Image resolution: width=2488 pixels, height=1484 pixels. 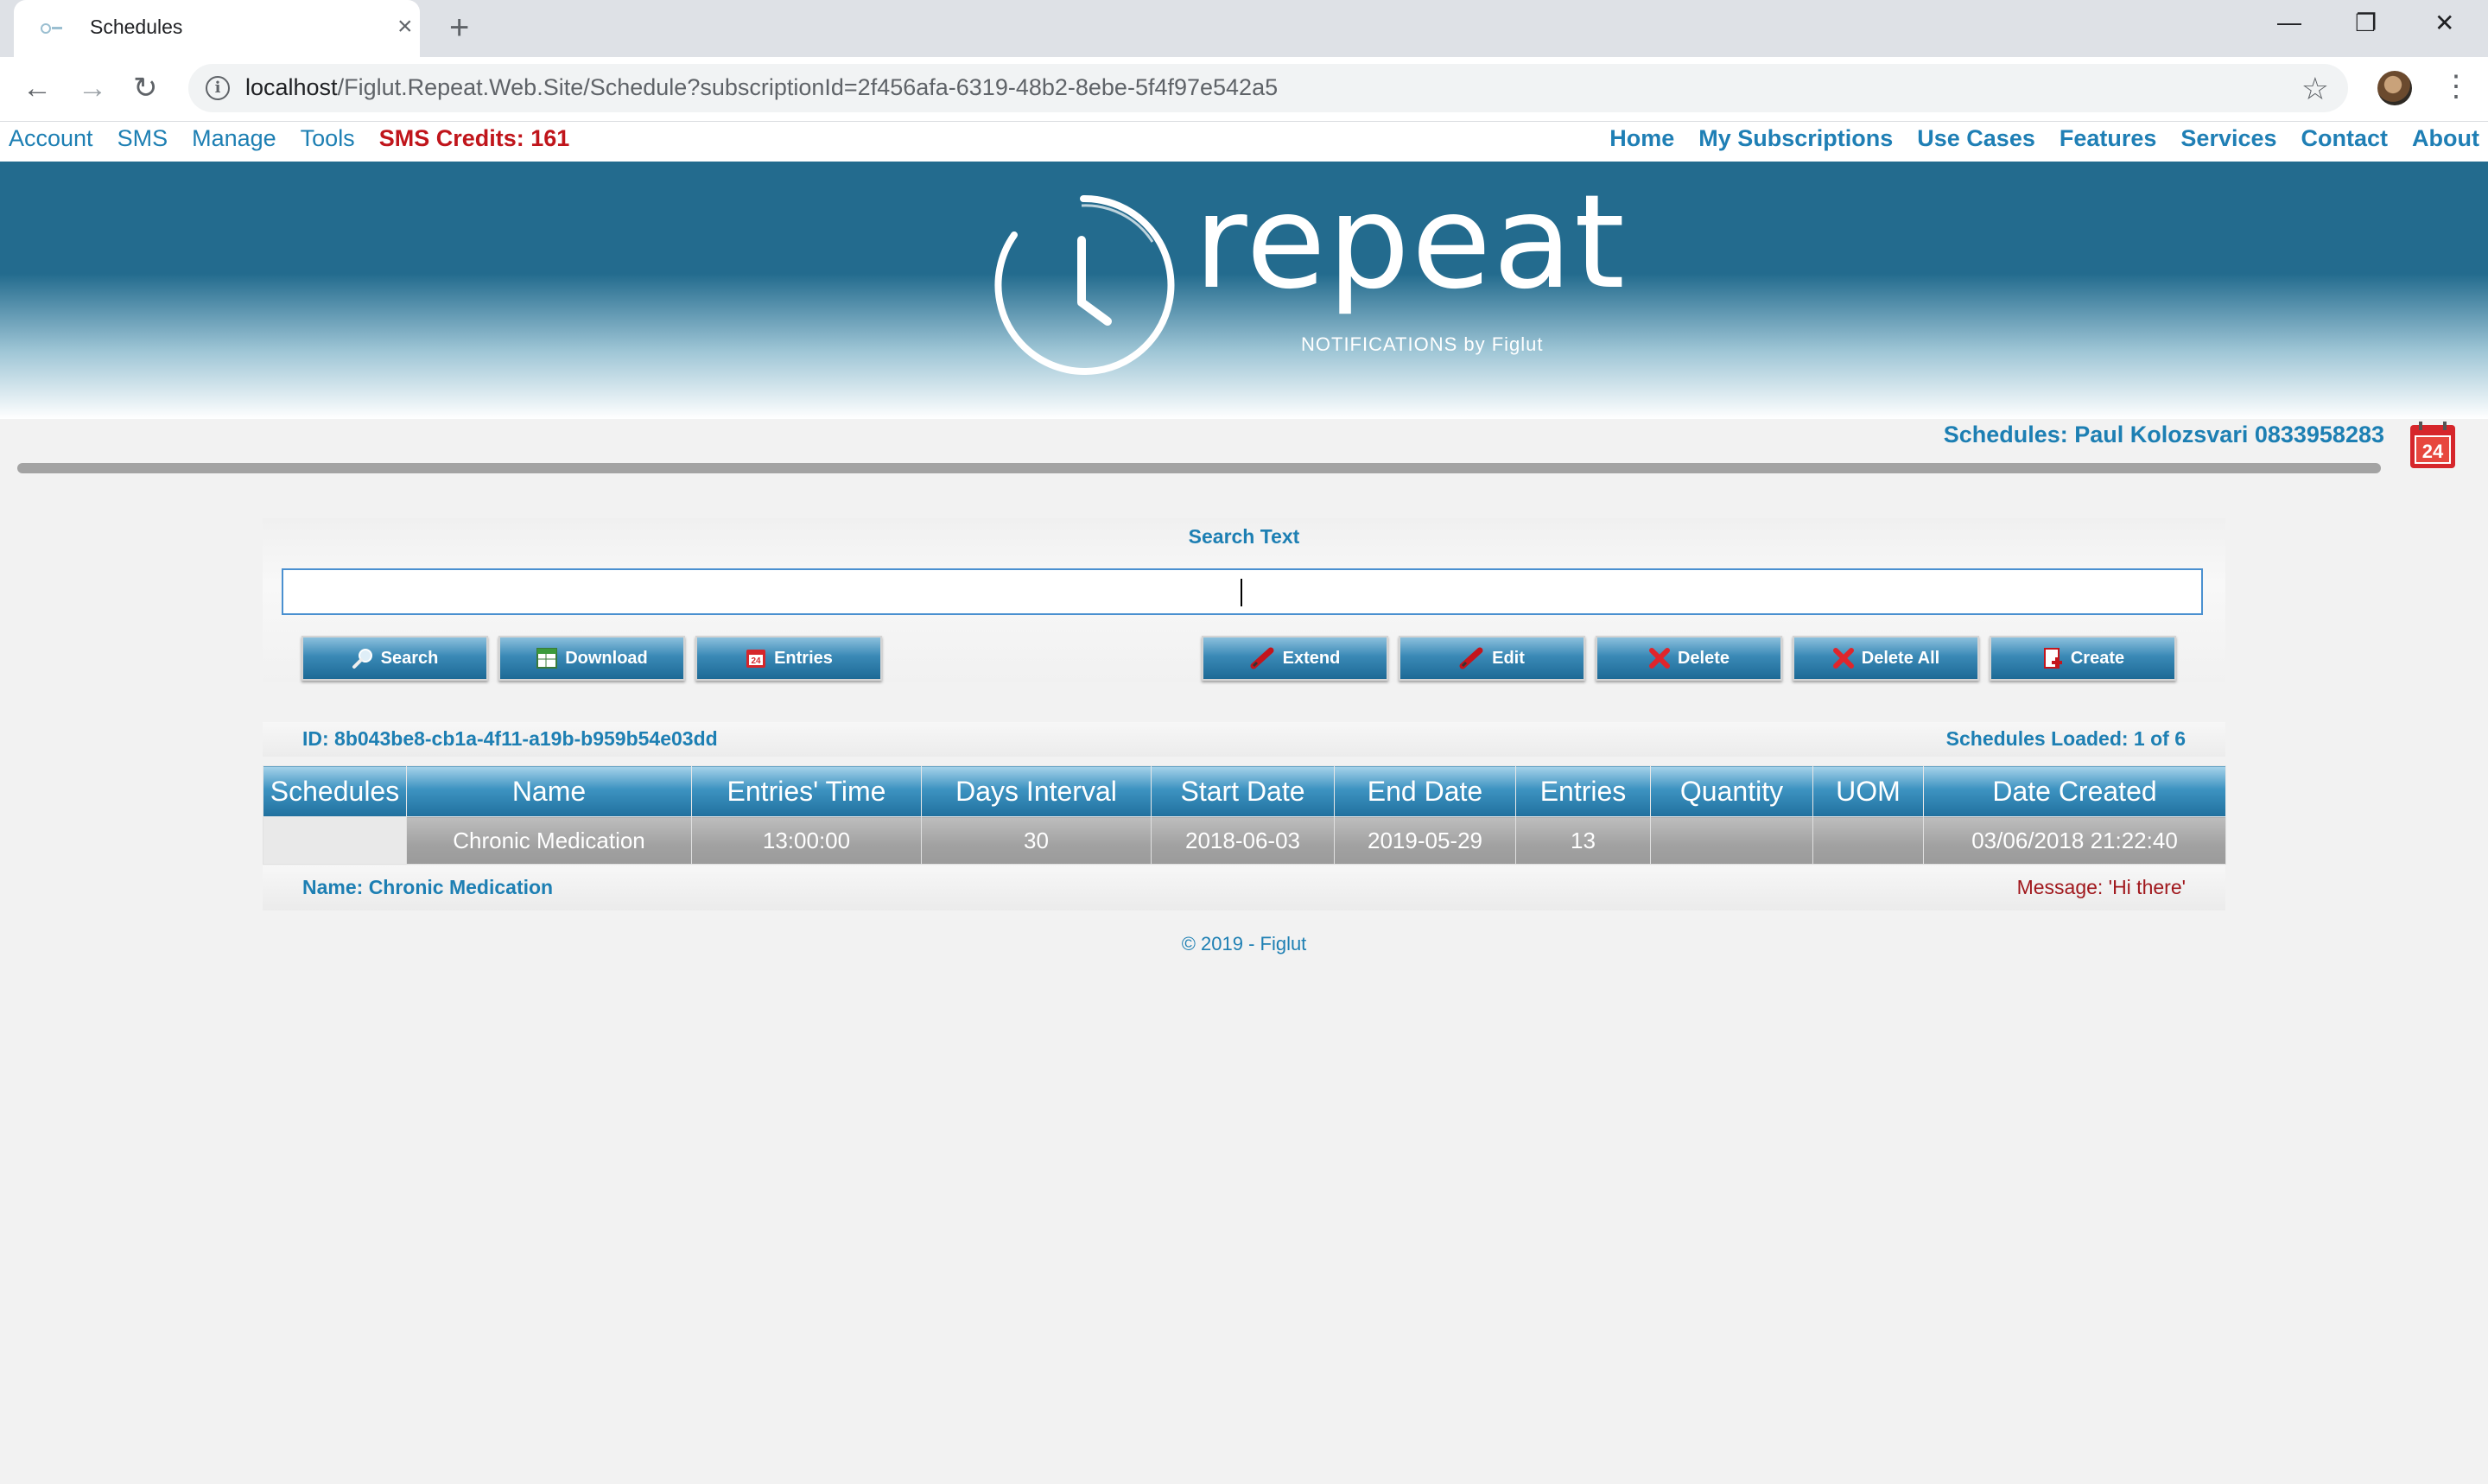 What do you see at coordinates (2074, 791) in the screenshot?
I see `column-header: Date Created` at bounding box center [2074, 791].